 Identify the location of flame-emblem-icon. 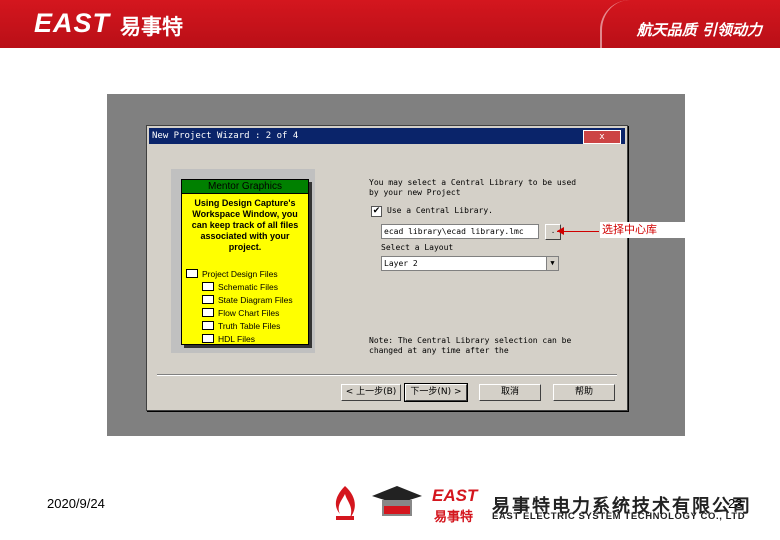
(345, 503).